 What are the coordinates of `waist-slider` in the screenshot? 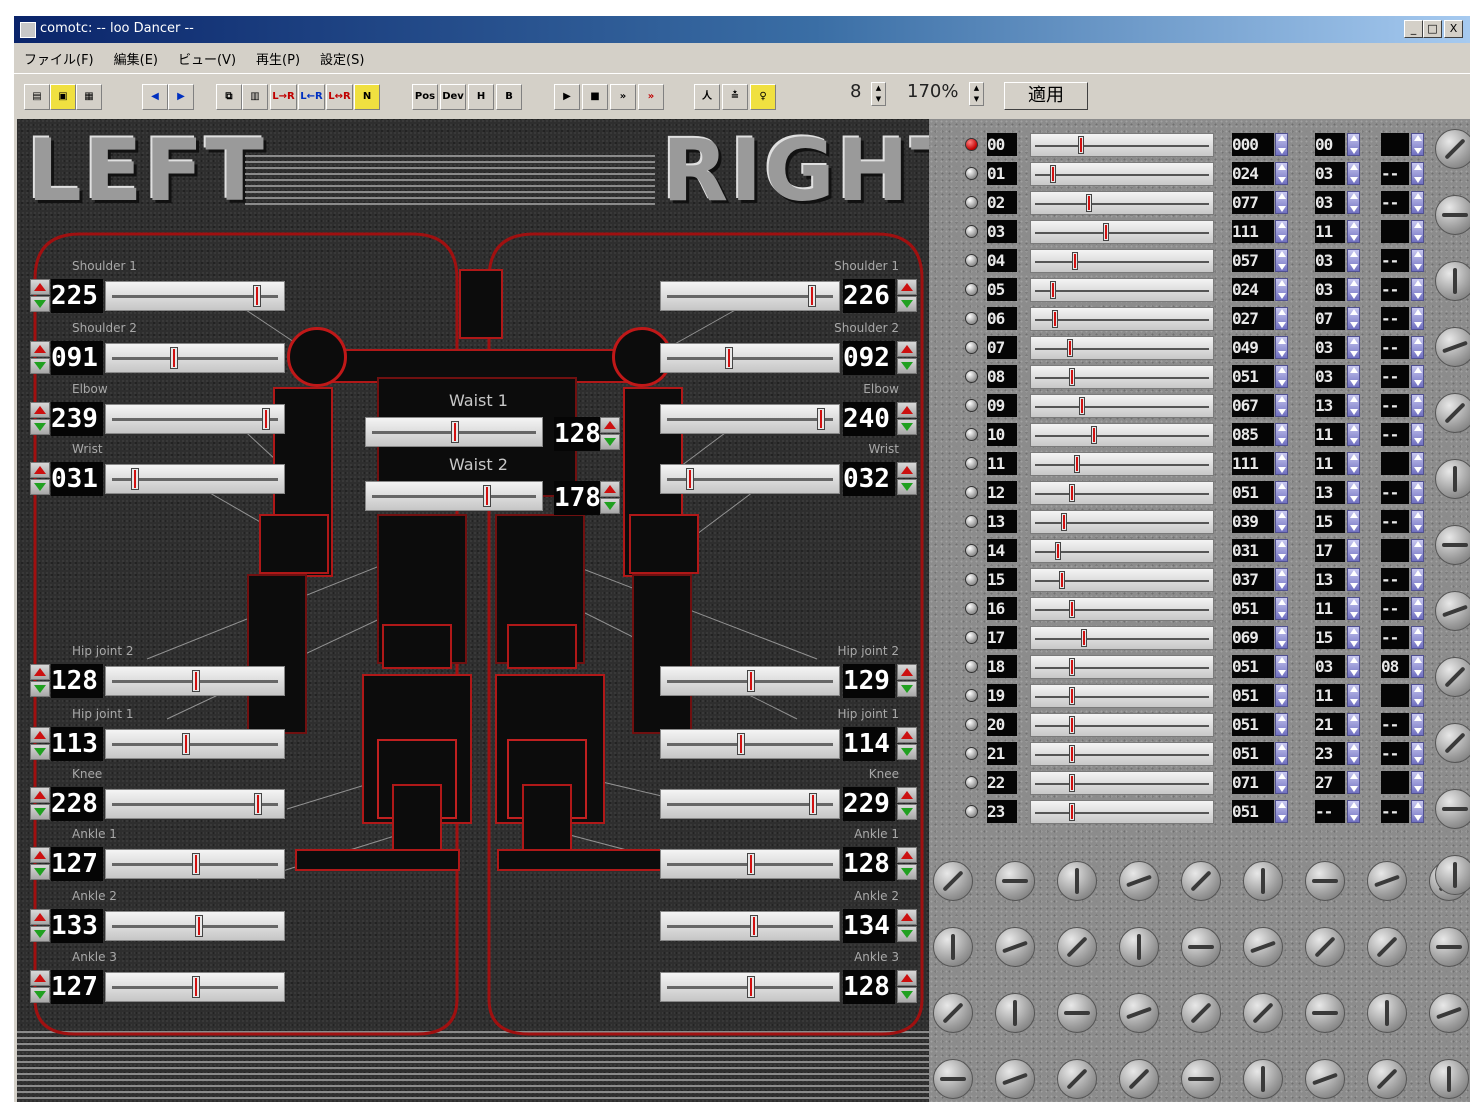 It's located at (454, 432).